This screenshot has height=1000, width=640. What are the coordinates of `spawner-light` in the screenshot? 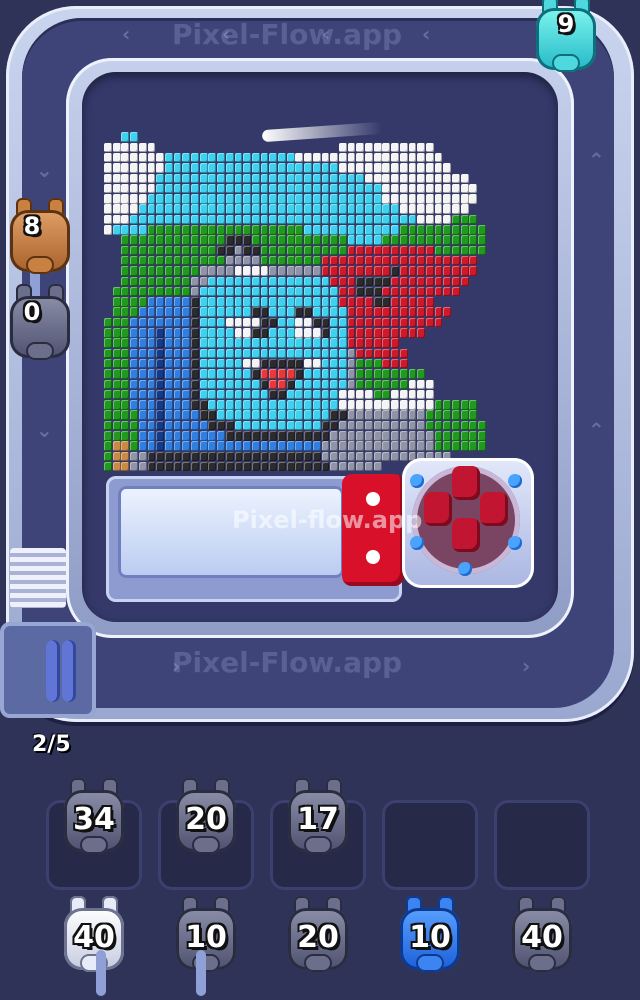 It's located at (417, 481).